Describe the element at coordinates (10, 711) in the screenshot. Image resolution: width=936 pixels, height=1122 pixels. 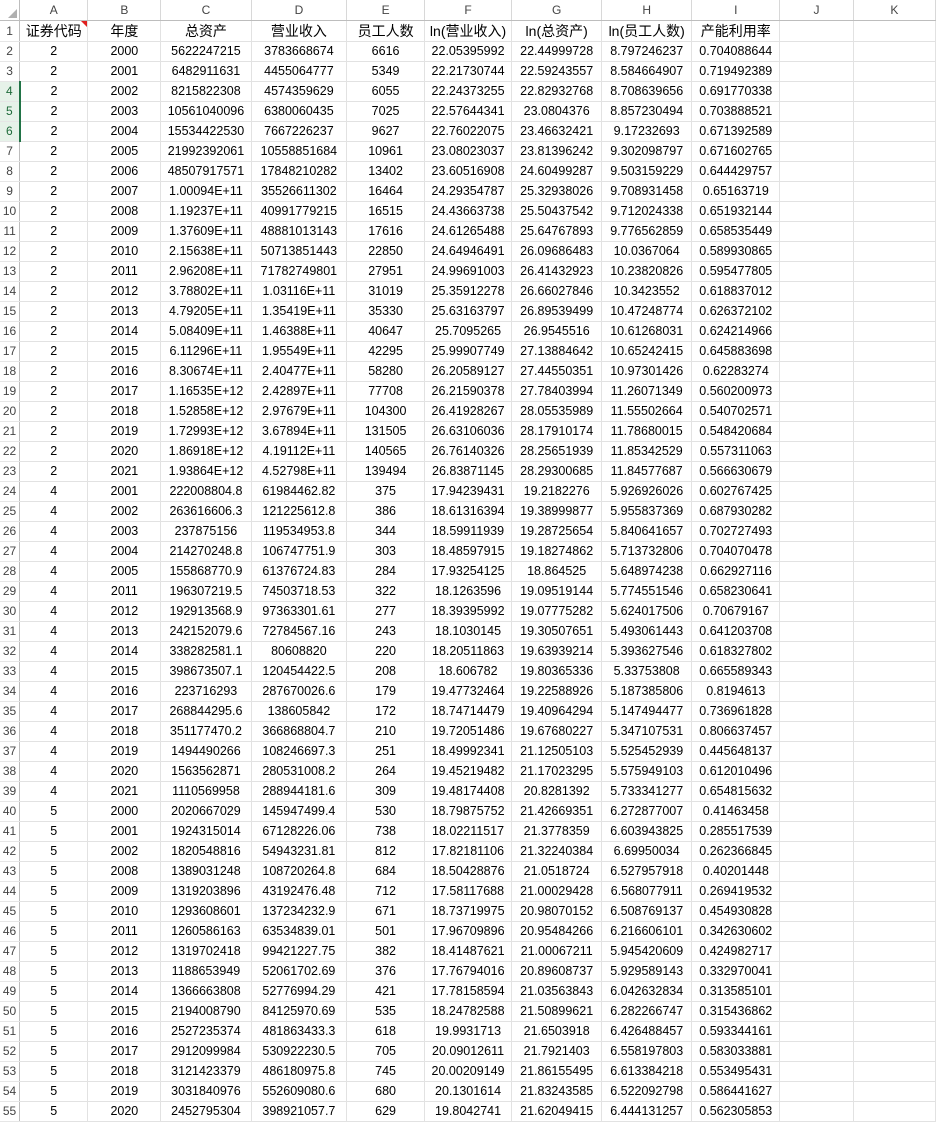
I see `row-header-35: 35` at that location.